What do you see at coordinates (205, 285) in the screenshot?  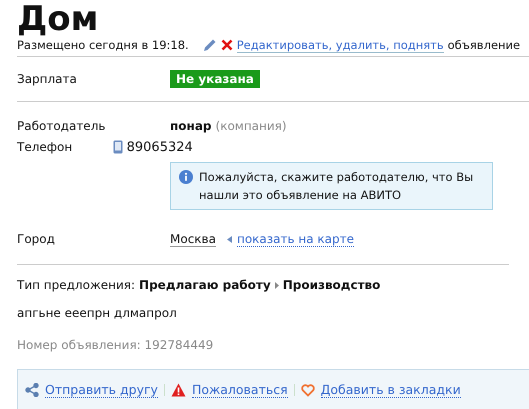 I see `offer-category: Предлагаю работу` at bounding box center [205, 285].